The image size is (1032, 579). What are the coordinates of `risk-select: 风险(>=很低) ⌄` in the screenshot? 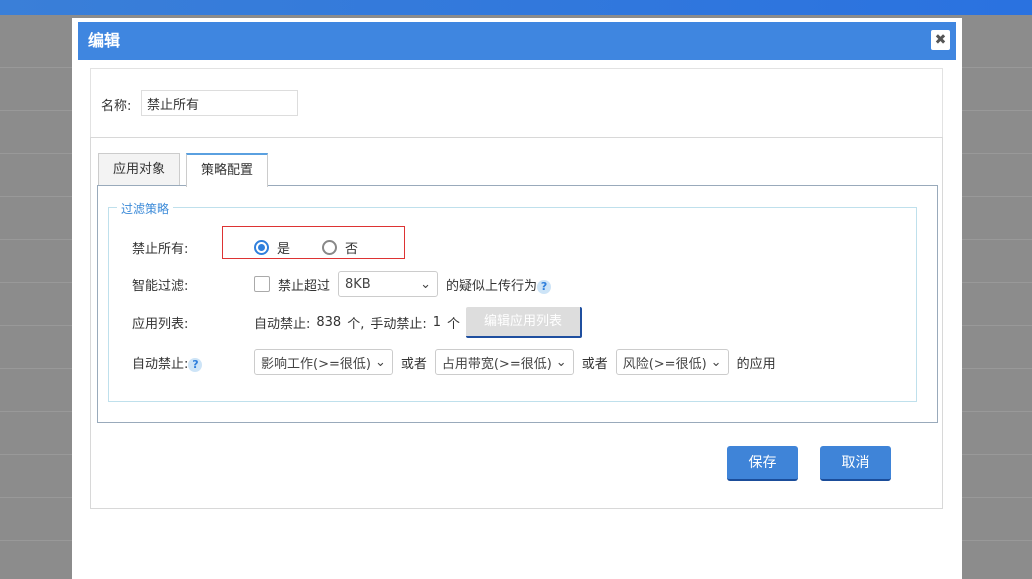 It's located at (672, 362).